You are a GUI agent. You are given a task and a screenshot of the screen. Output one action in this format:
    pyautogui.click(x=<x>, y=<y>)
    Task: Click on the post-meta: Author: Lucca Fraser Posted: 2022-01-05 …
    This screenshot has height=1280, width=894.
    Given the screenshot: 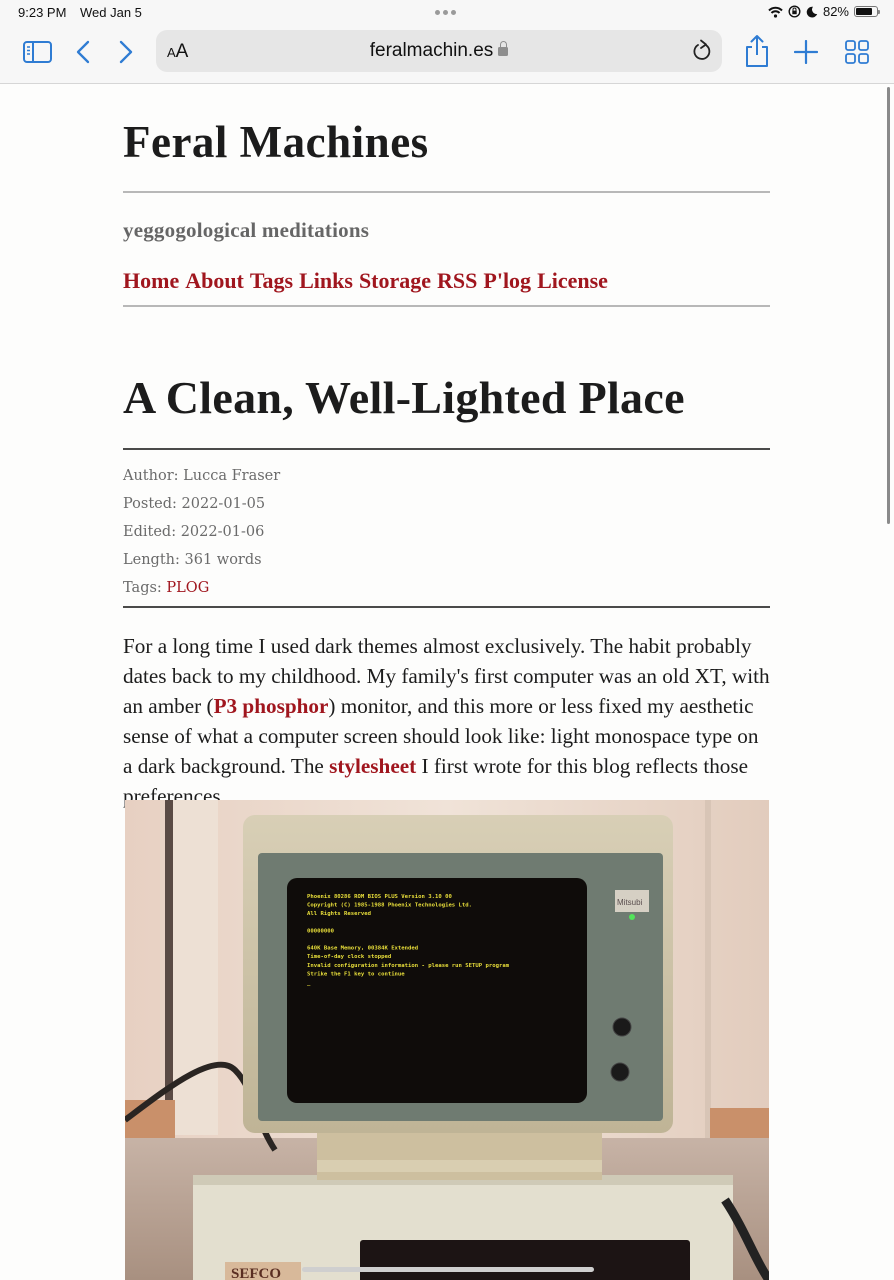 What is the action you would take?
    pyautogui.click(x=201, y=532)
    